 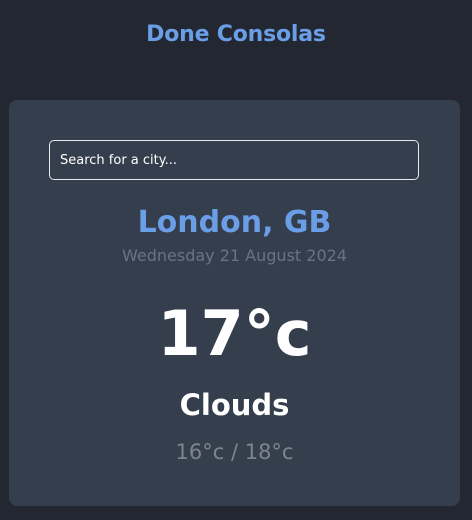 I want to click on weather-condition: Clouds, so click(x=234, y=405).